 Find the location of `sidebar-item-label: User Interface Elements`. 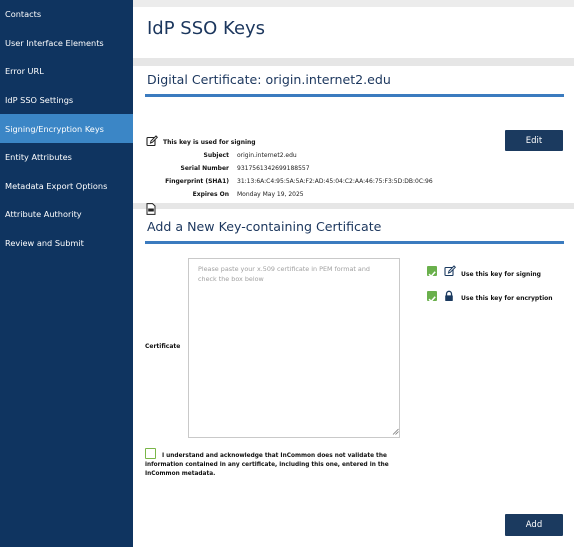

sidebar-item-label: User Interface Elements is located at coordinates (54, 42).